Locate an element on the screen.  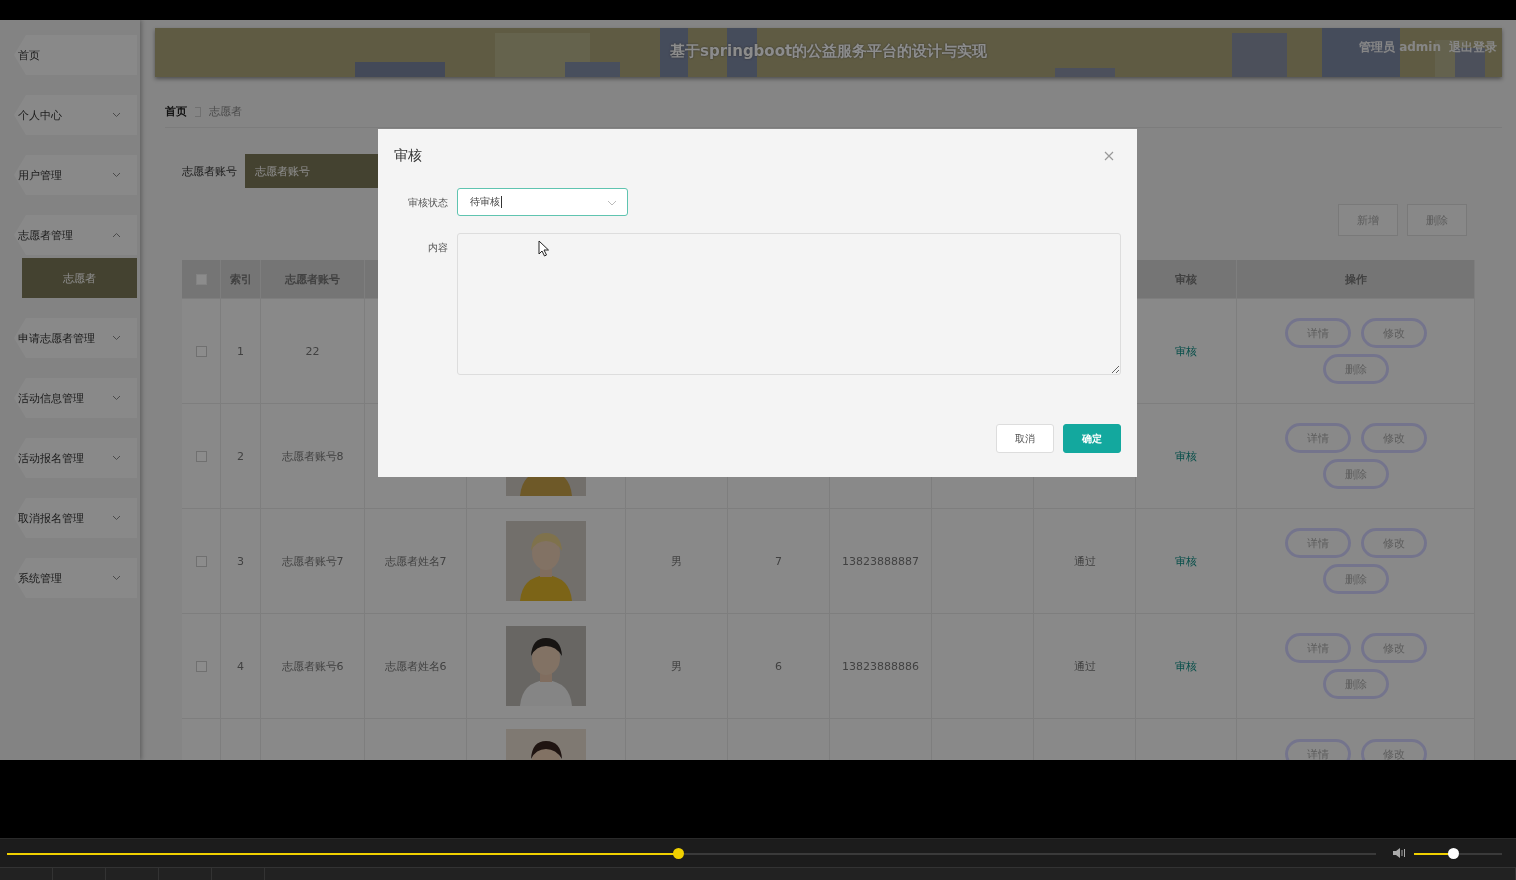
volume-icon is located at coordinates (1400, 853).